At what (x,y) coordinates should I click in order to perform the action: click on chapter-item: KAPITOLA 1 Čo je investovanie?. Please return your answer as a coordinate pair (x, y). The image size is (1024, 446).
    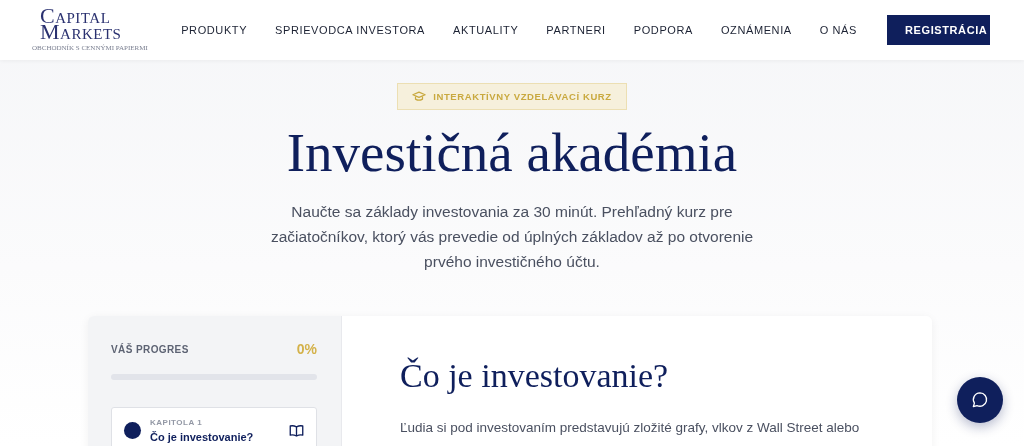
    Looking at the image, I should click on (214, 426).